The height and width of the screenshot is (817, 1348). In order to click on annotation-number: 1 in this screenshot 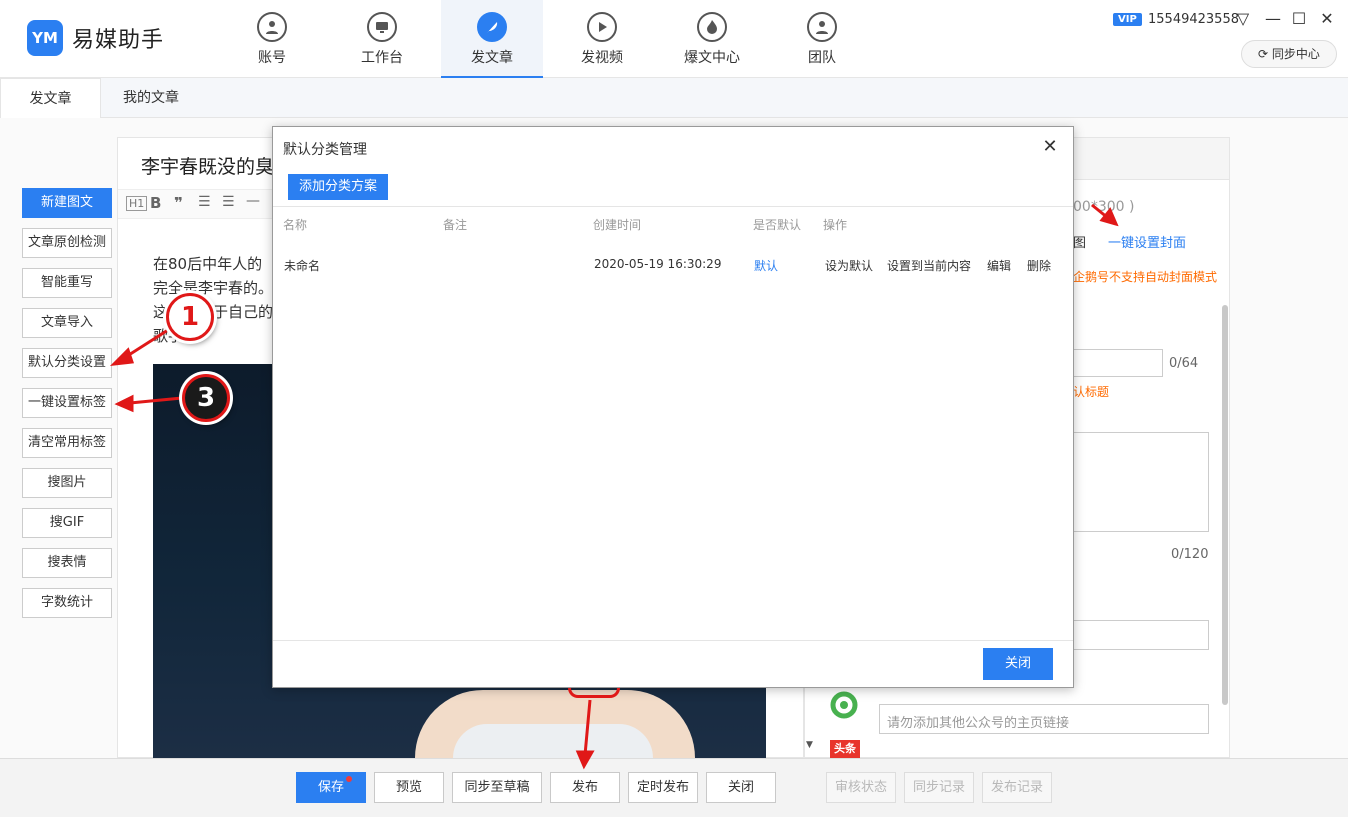, I will do `click(190, 317)`.